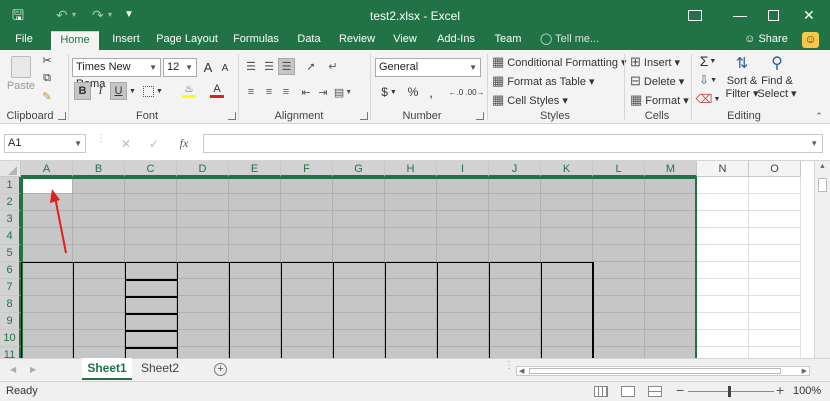 The height and width of the screenshot is (401, 830). Describe the element at coordinates (530, 100) in the screenshot. I see `cell-styles-button: ▦ Cell Styles ▾` at that location.